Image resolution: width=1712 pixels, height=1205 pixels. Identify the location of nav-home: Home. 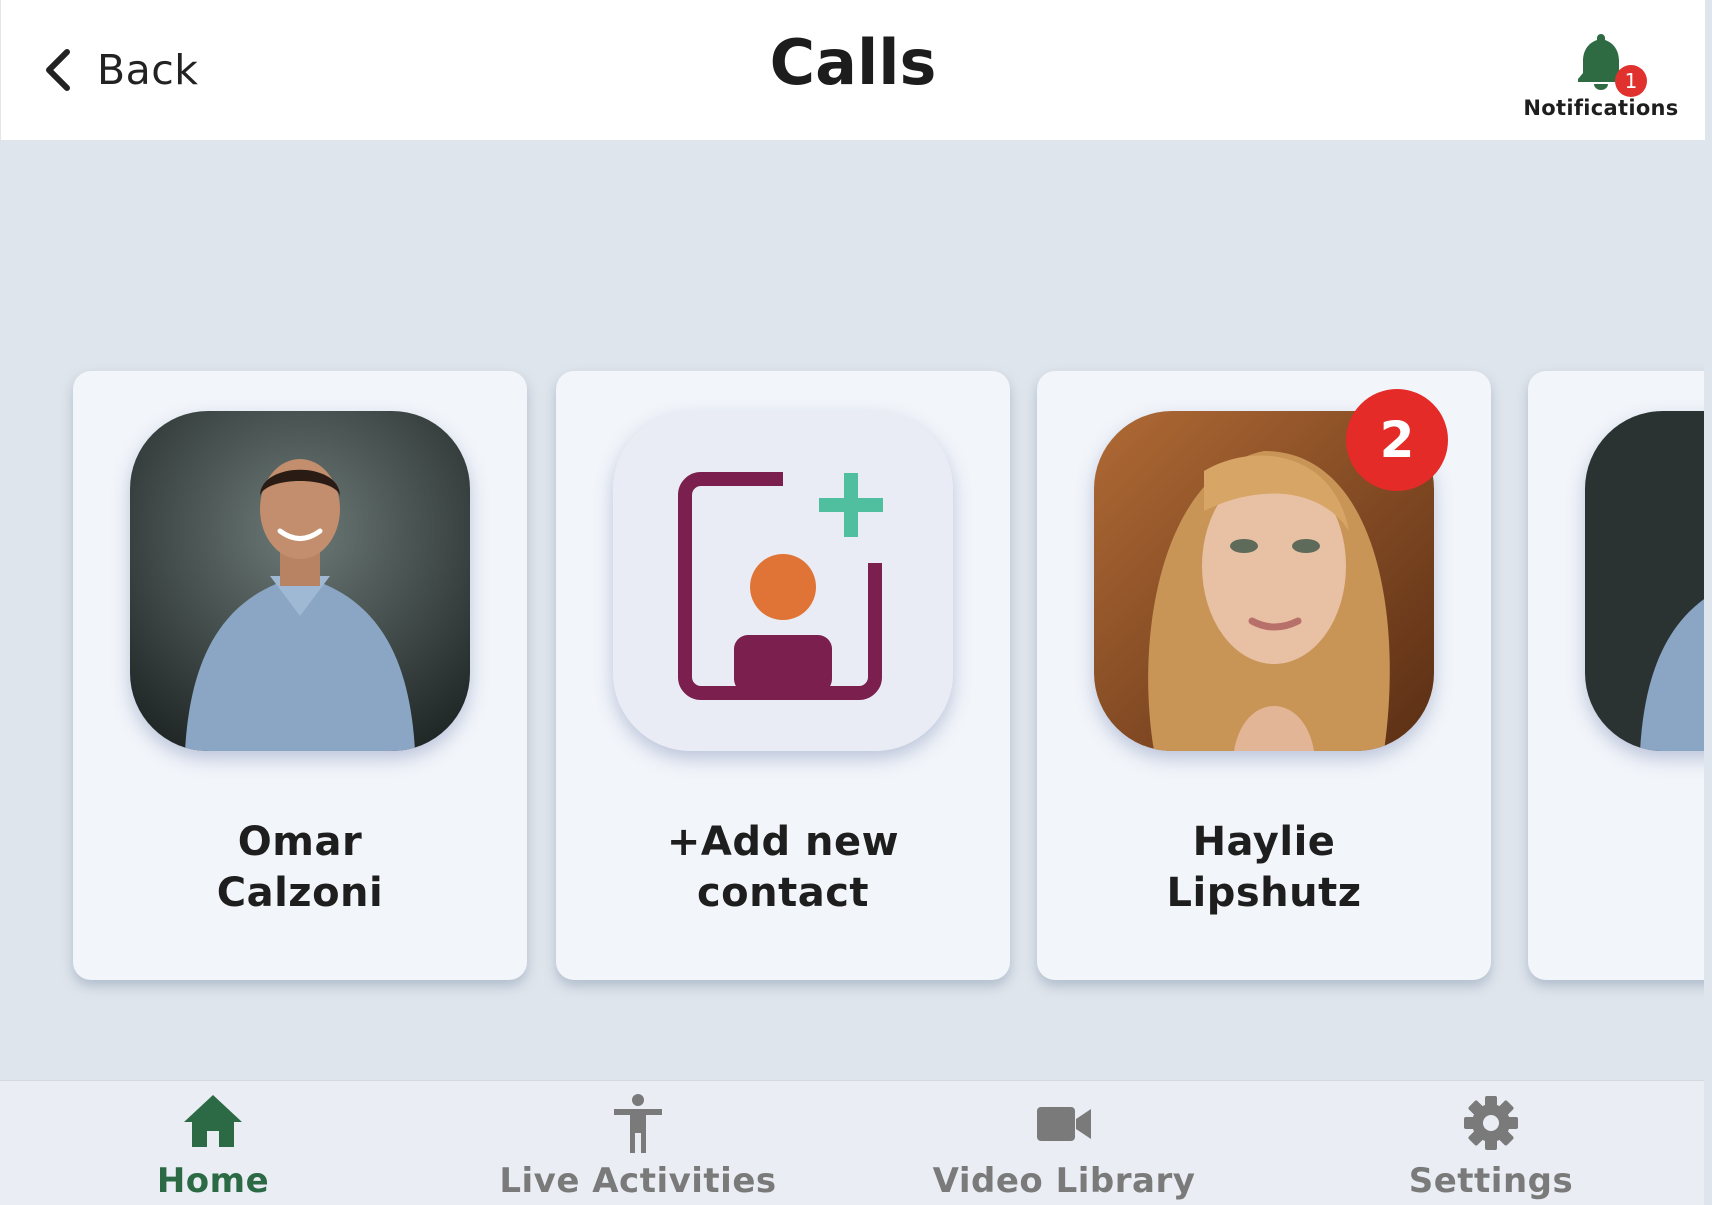
(213, 1143).